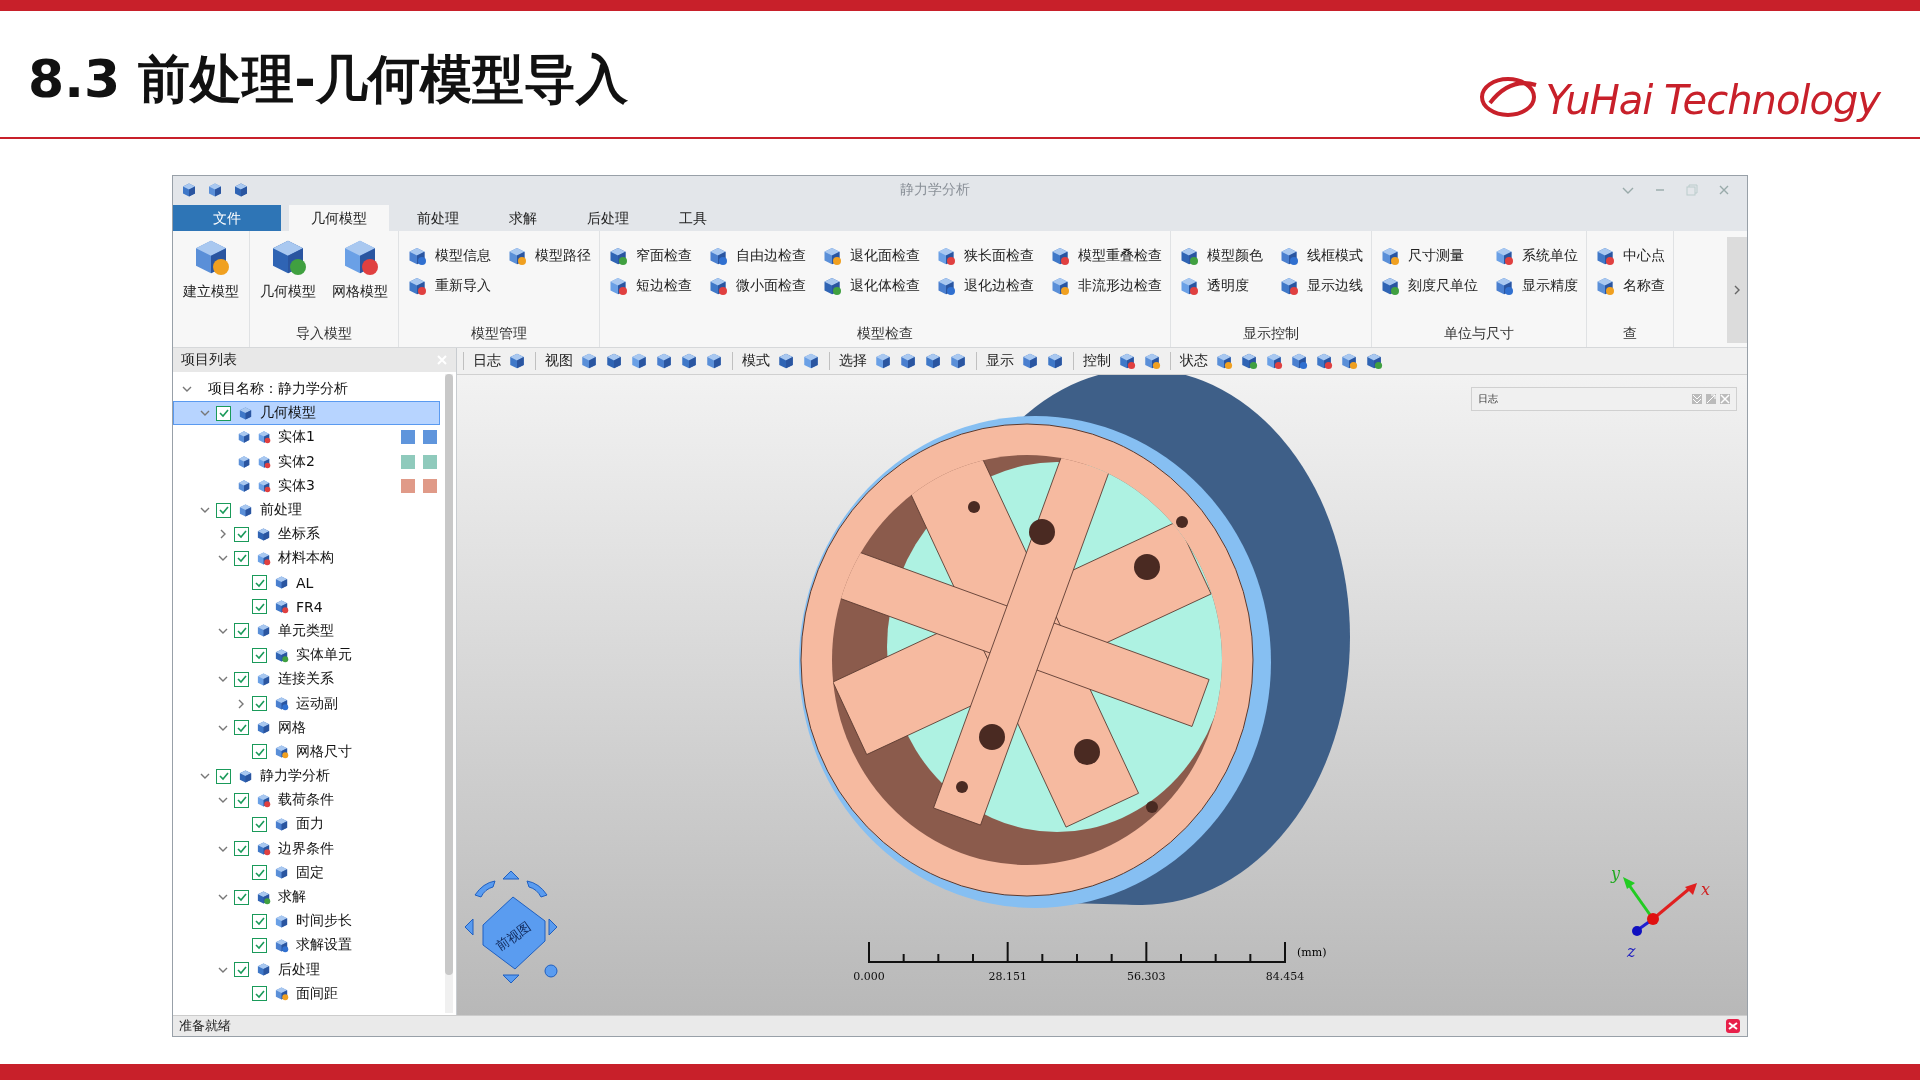 This screenshot has width=1920, height=1080. What do you see at coordinates (306, 703) in the screenshot?
I see `tree-item: 运动副` at bounding box center [306, 703].